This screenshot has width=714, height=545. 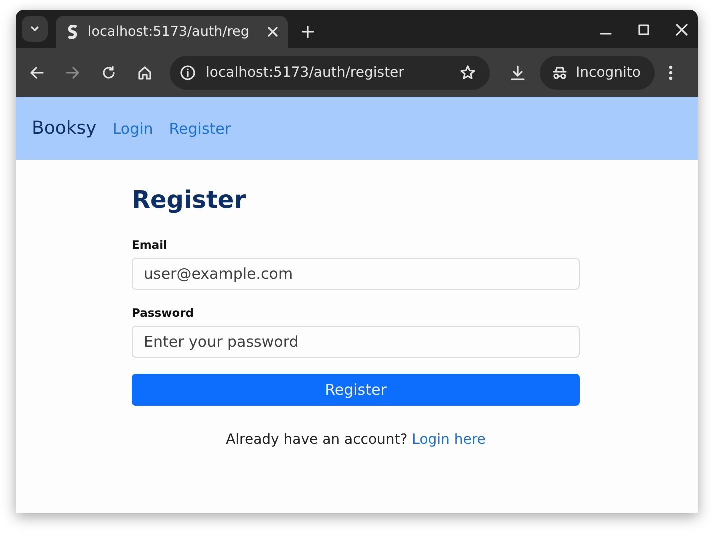 I want to click on field-label: Password, so click(x=163, y=313).